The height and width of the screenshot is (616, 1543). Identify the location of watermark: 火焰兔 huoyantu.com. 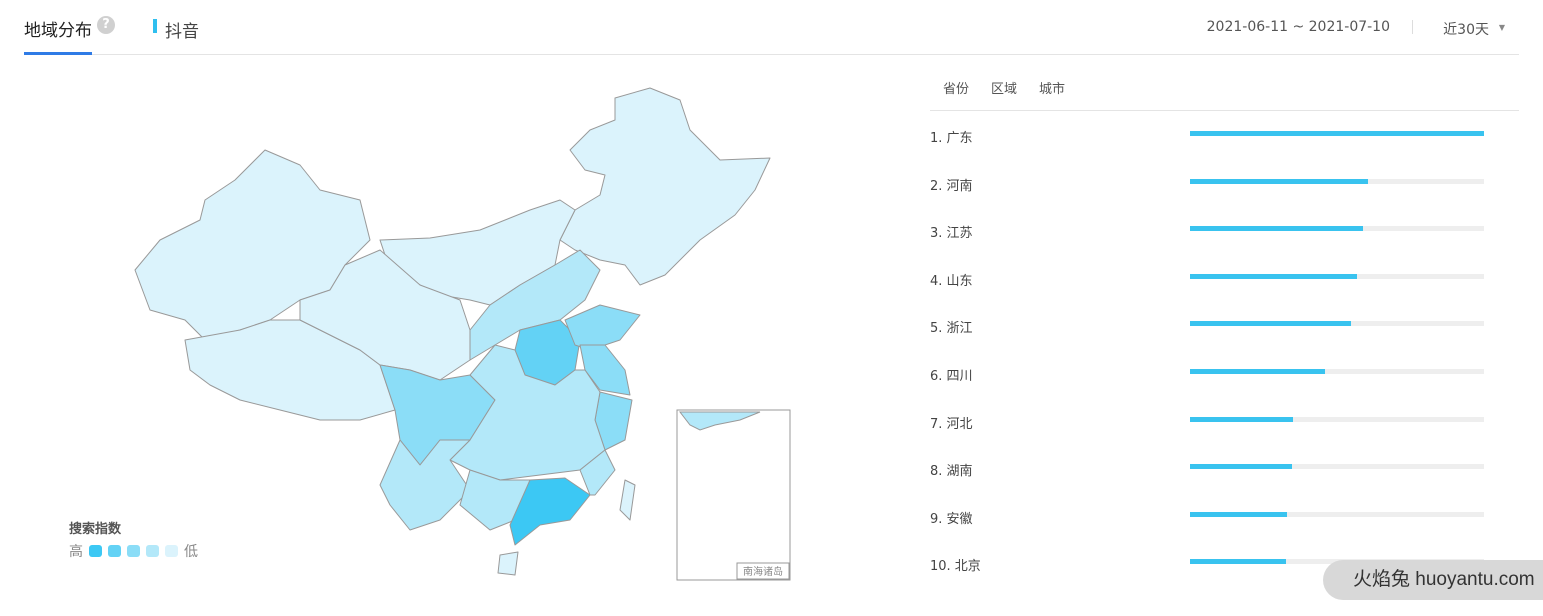
(1433, 580).